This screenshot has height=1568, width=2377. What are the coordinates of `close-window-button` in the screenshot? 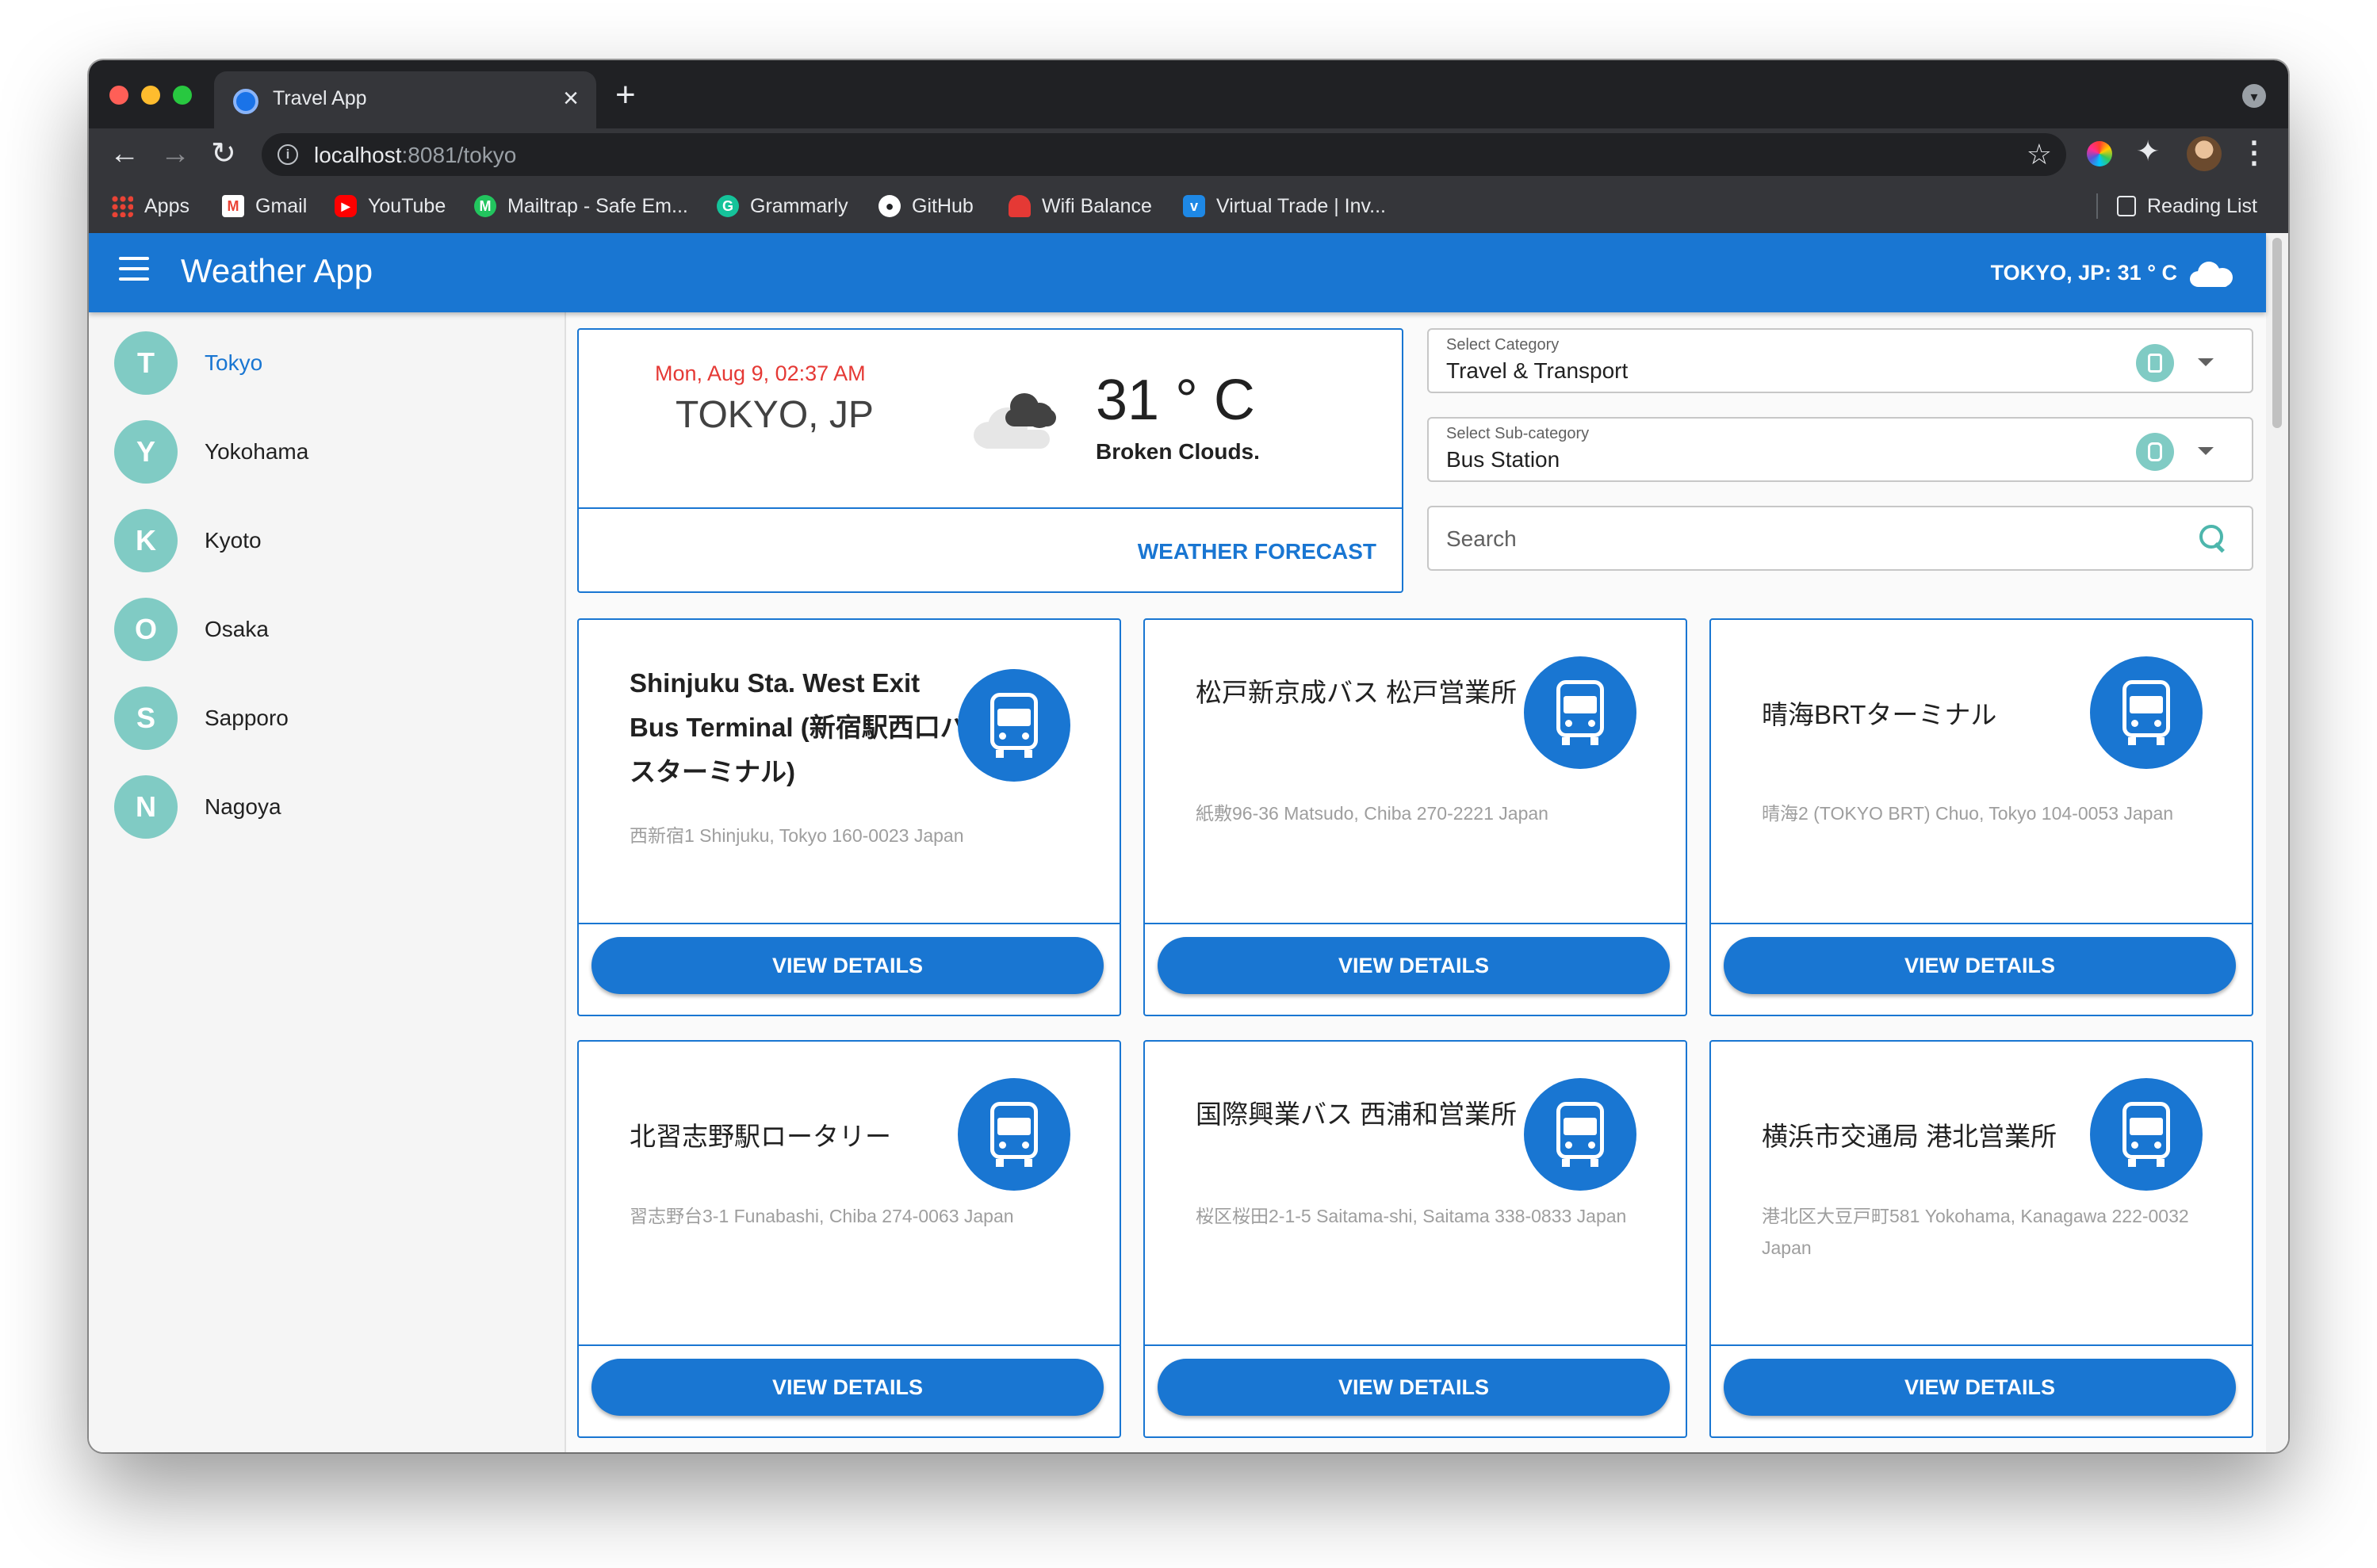 It's located at (119, 95).